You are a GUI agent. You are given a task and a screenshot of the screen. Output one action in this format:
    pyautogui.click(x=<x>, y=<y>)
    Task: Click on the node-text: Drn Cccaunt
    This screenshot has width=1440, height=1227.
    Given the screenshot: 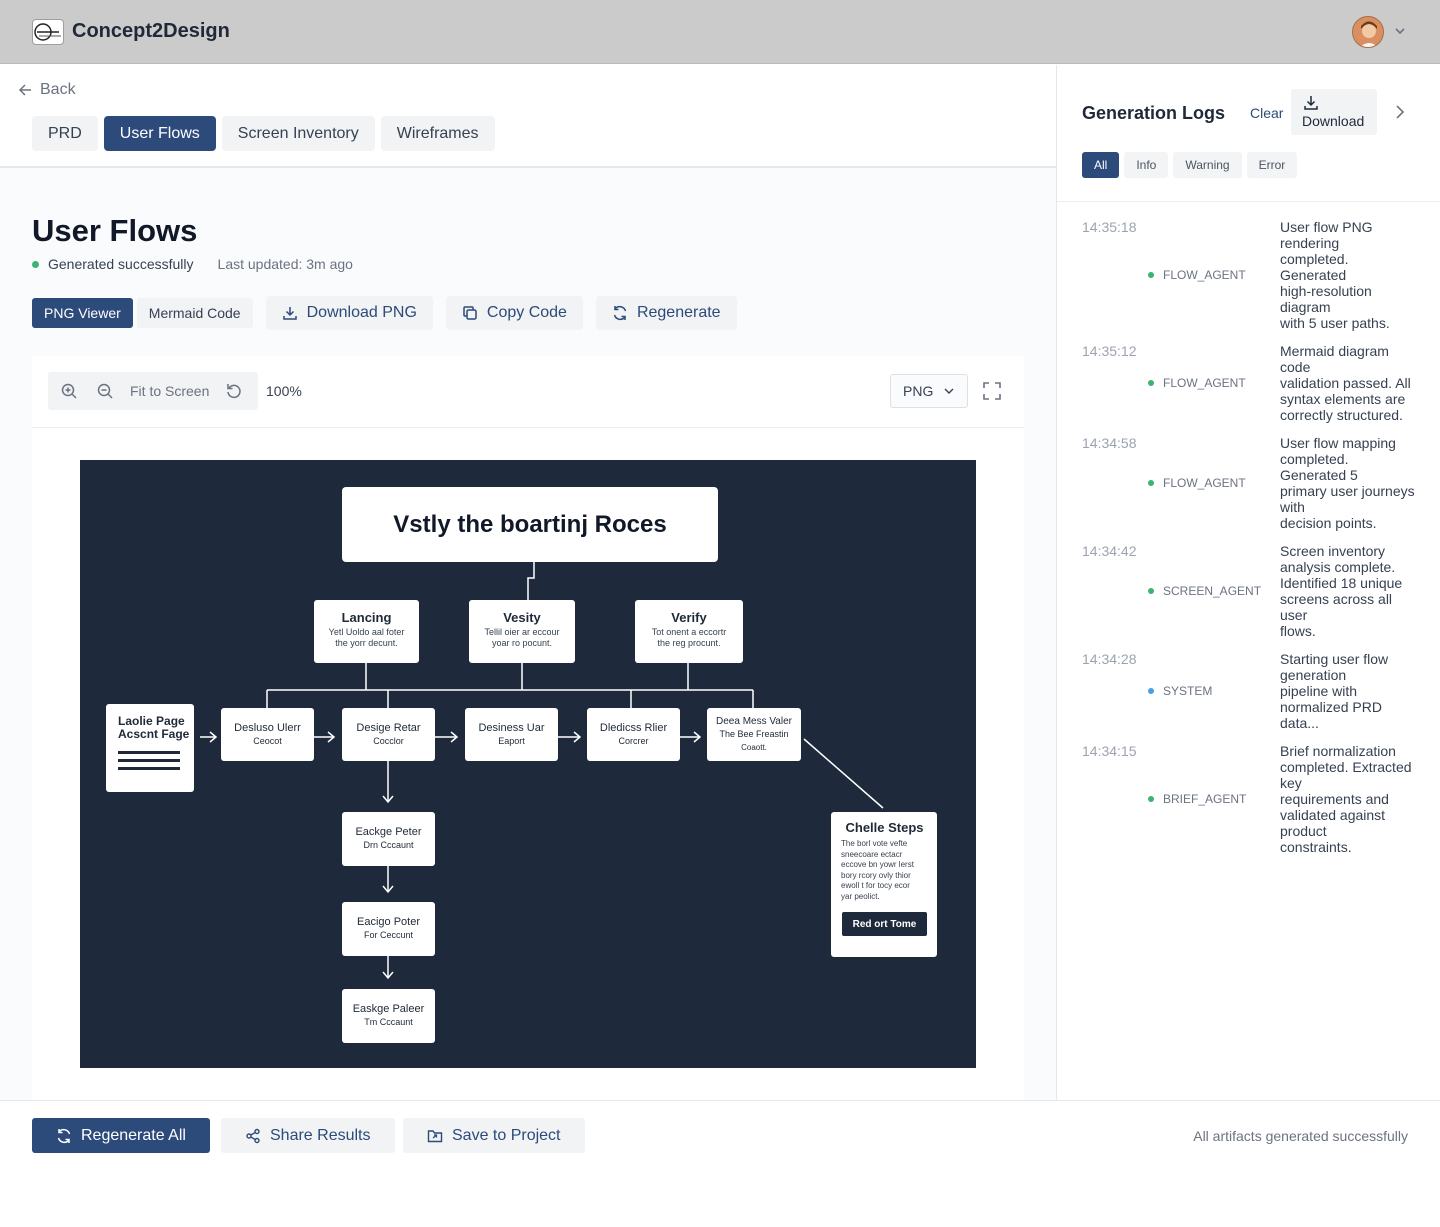 What is the action you would take?
    pyautogui.click(x=388, y=845)
    